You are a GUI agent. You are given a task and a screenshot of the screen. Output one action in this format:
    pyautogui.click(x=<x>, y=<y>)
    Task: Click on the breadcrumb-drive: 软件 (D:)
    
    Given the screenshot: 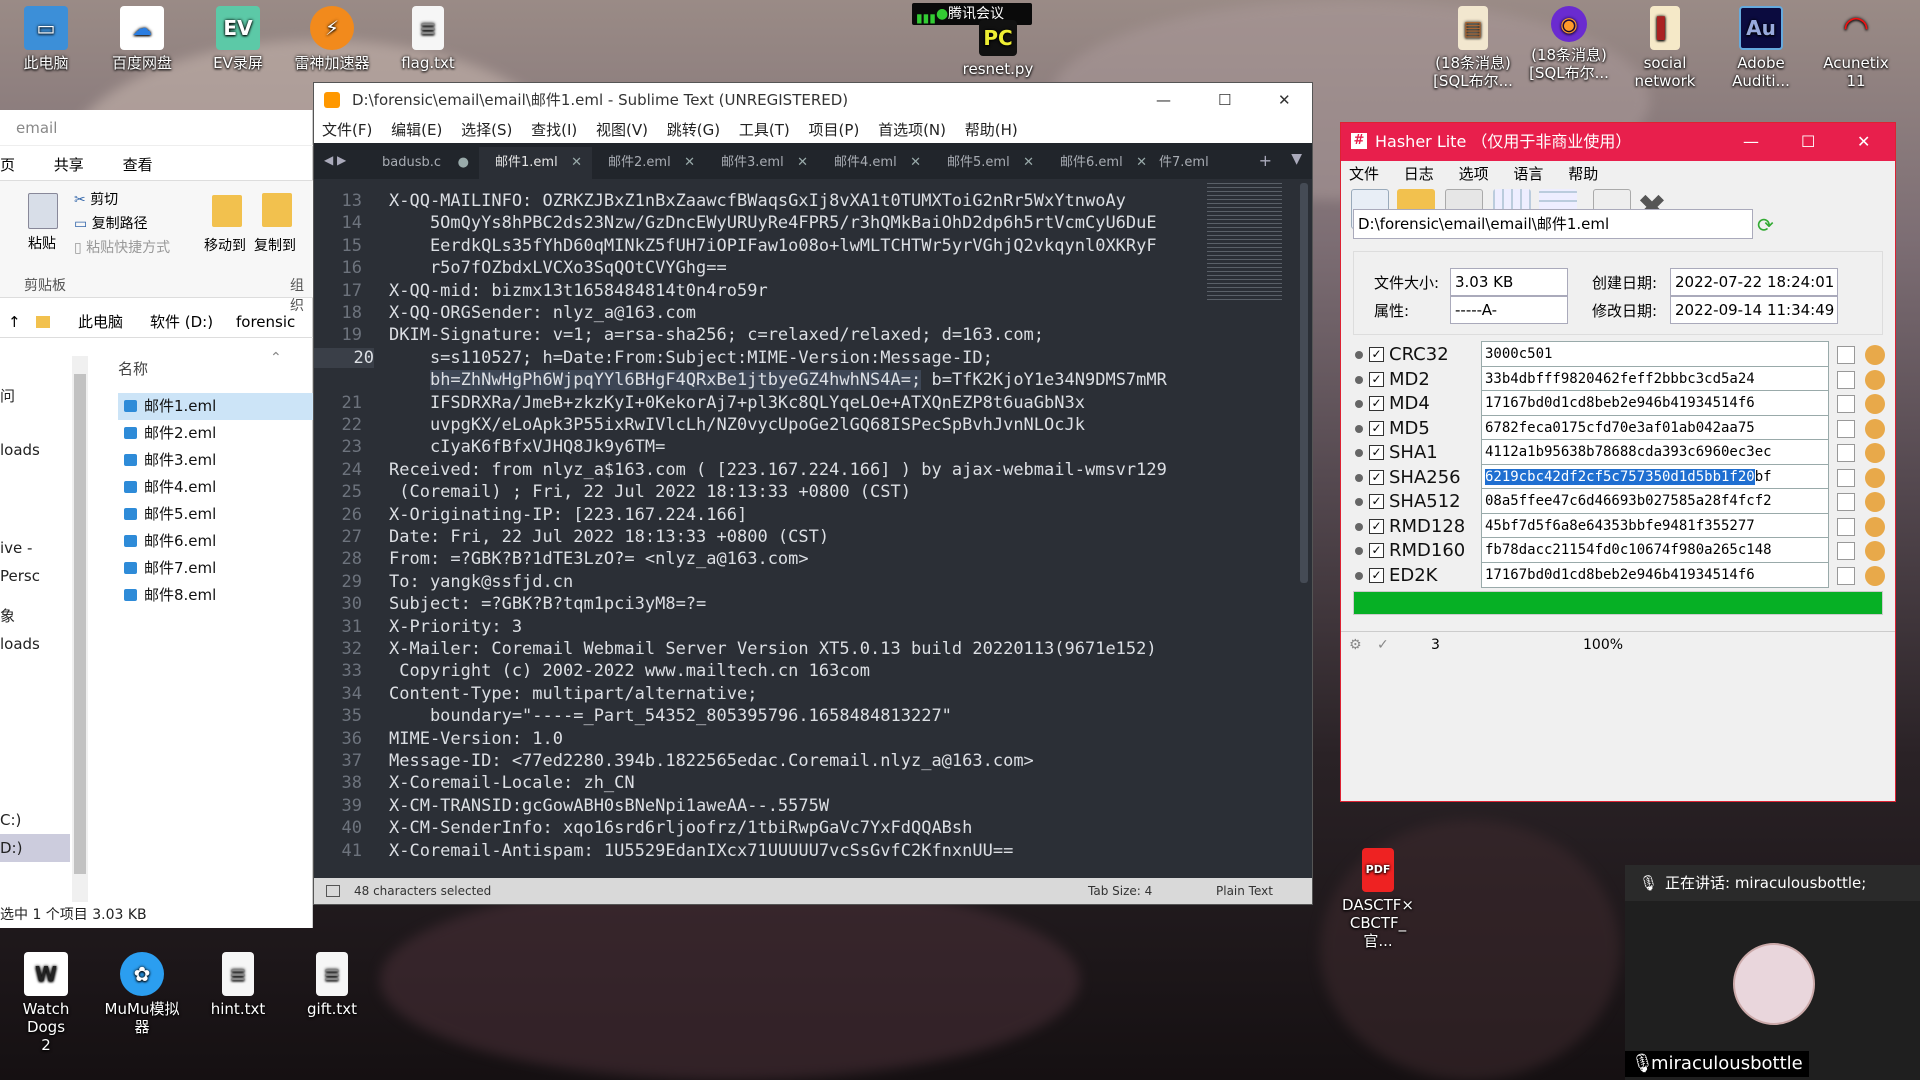 What is the action you would take?
    pyautogui.click(x=181, y=322)
    